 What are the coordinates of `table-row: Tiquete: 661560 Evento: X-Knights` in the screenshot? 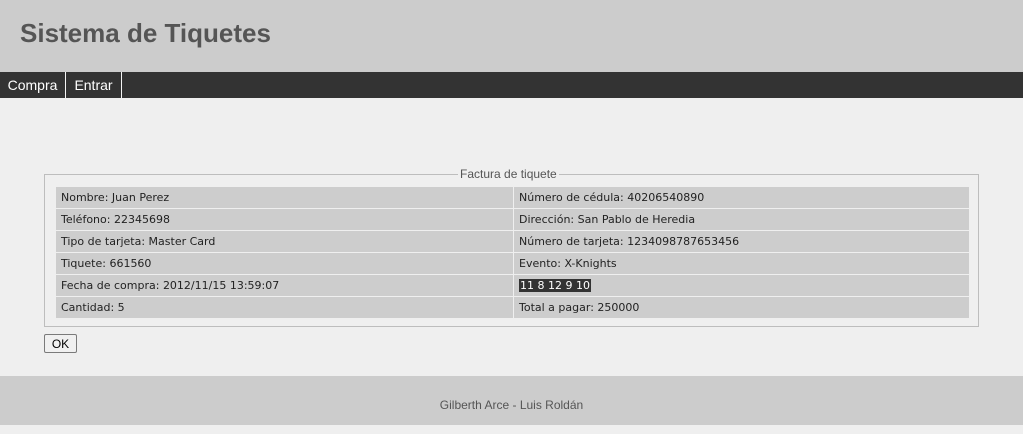 It's located at (512, 263).